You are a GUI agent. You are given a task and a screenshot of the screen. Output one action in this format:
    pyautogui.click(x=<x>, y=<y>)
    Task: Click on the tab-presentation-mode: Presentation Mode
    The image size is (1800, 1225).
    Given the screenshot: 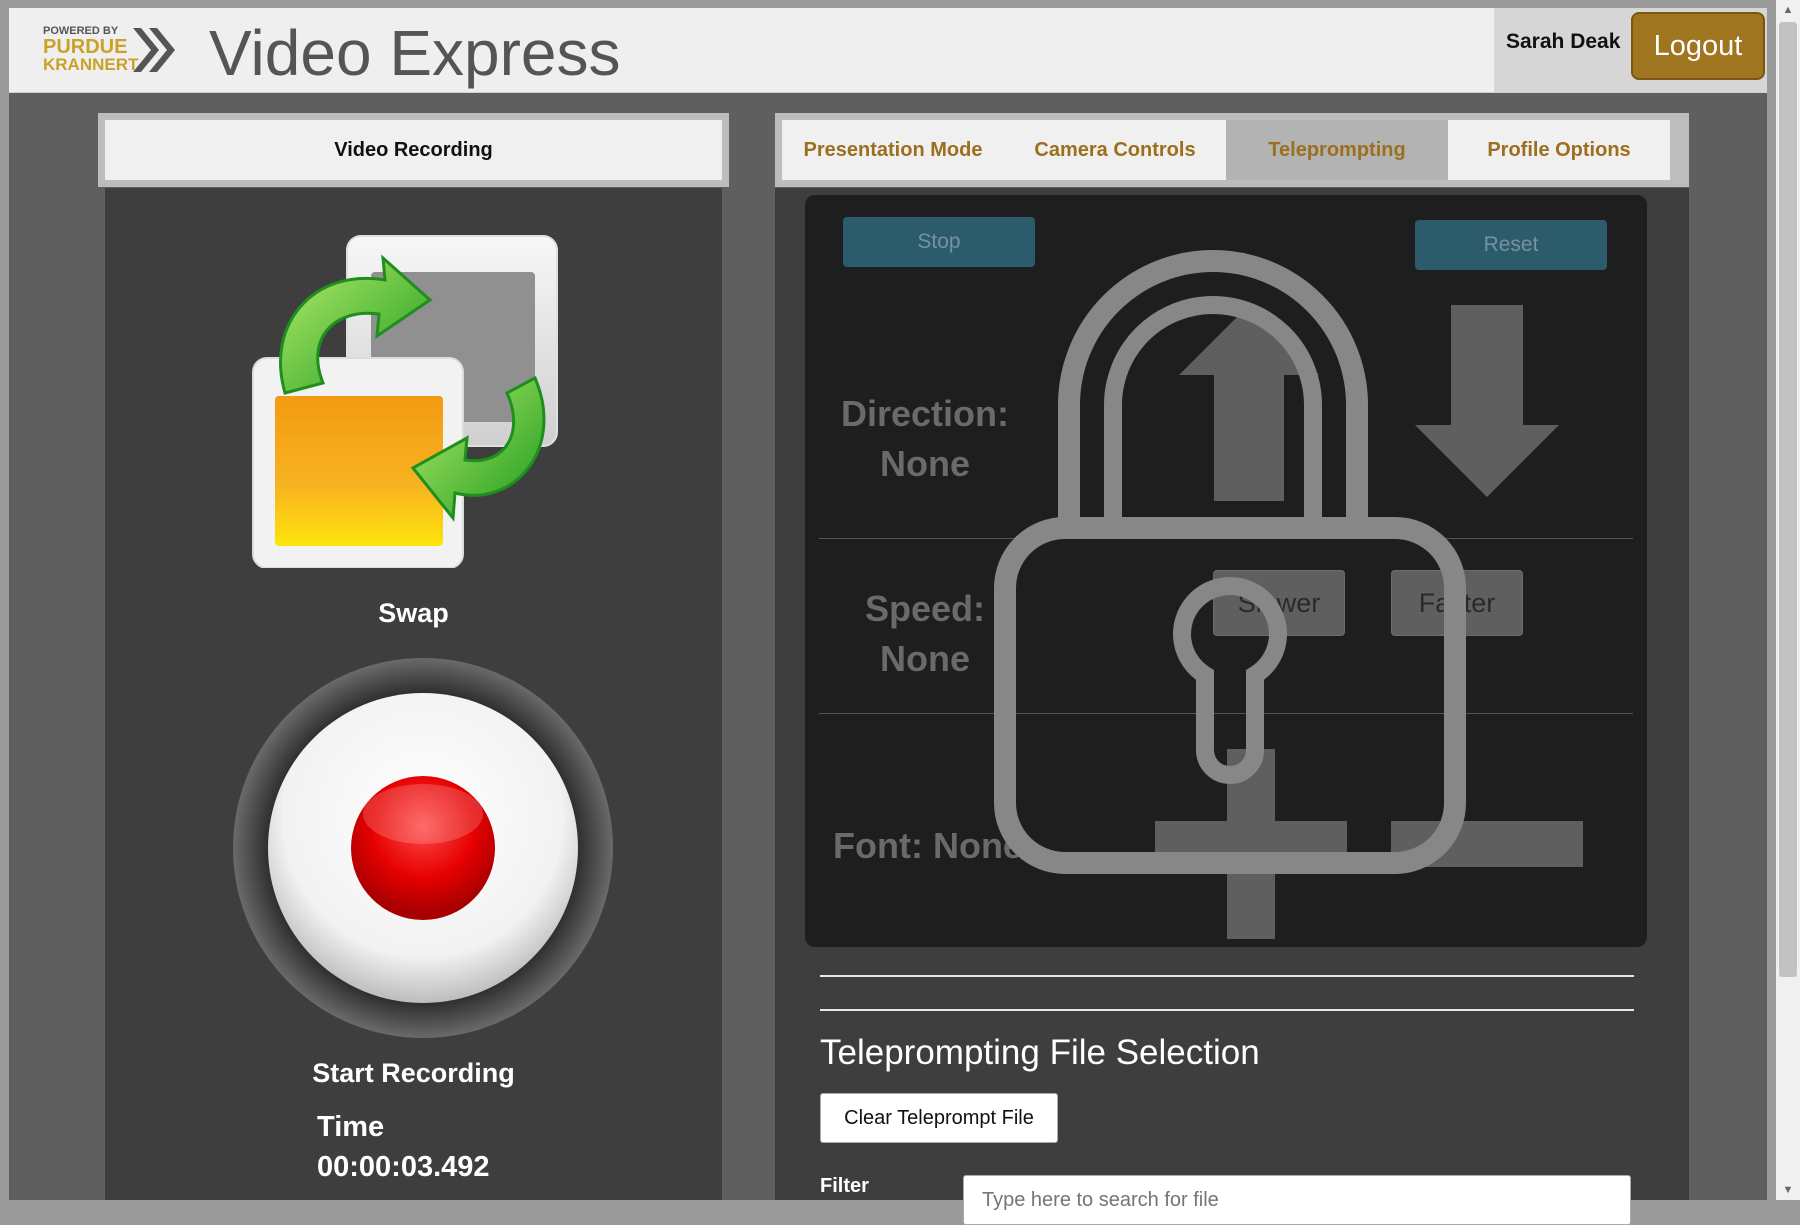 What is the action you would take?
    pyautogui.click(x=893, y=150)
    